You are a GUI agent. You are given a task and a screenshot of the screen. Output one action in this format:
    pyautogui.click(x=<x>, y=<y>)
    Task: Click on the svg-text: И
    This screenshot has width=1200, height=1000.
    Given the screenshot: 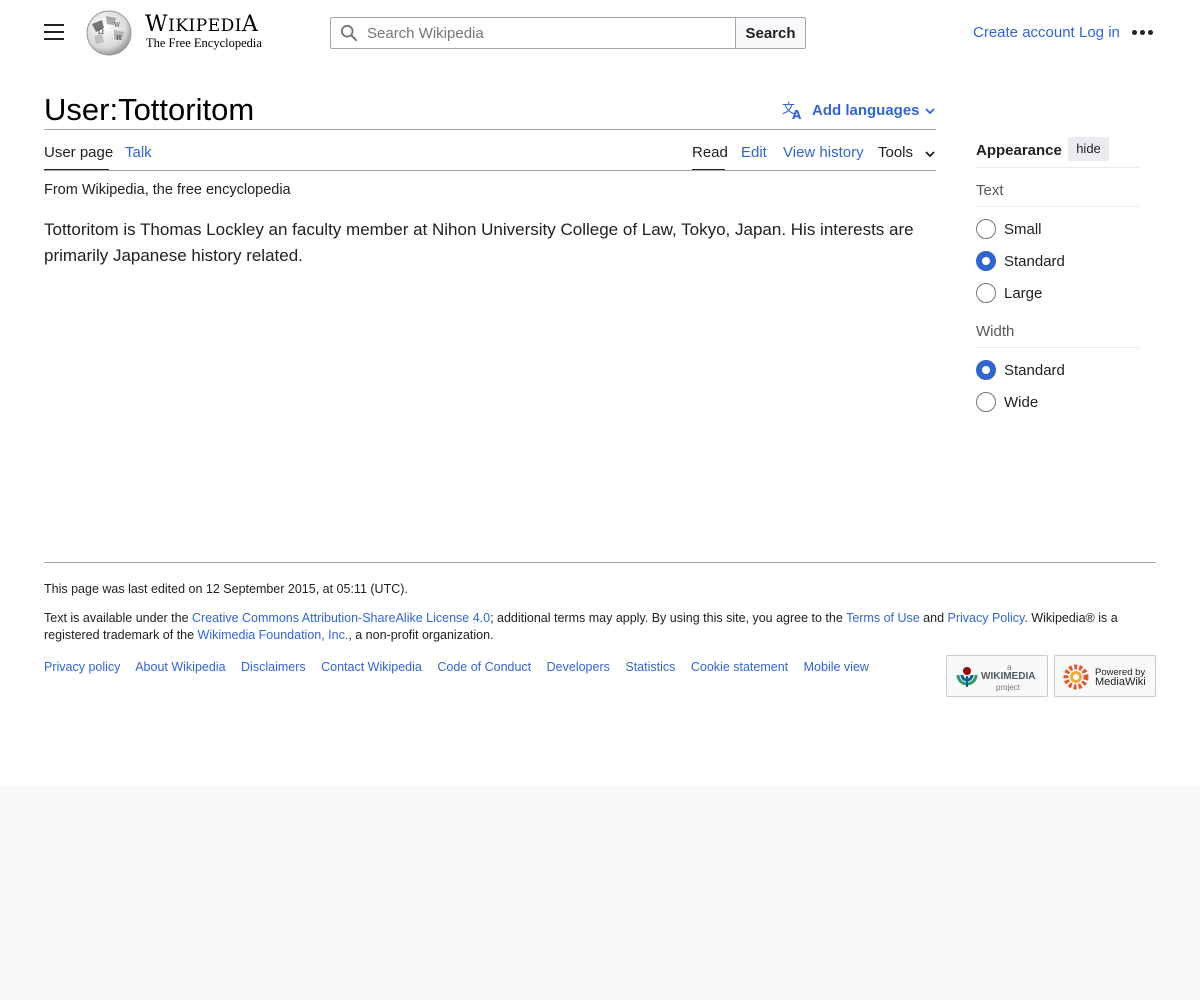 What is the action you would take?
    pyautogui.click(x=118, y=38)
    